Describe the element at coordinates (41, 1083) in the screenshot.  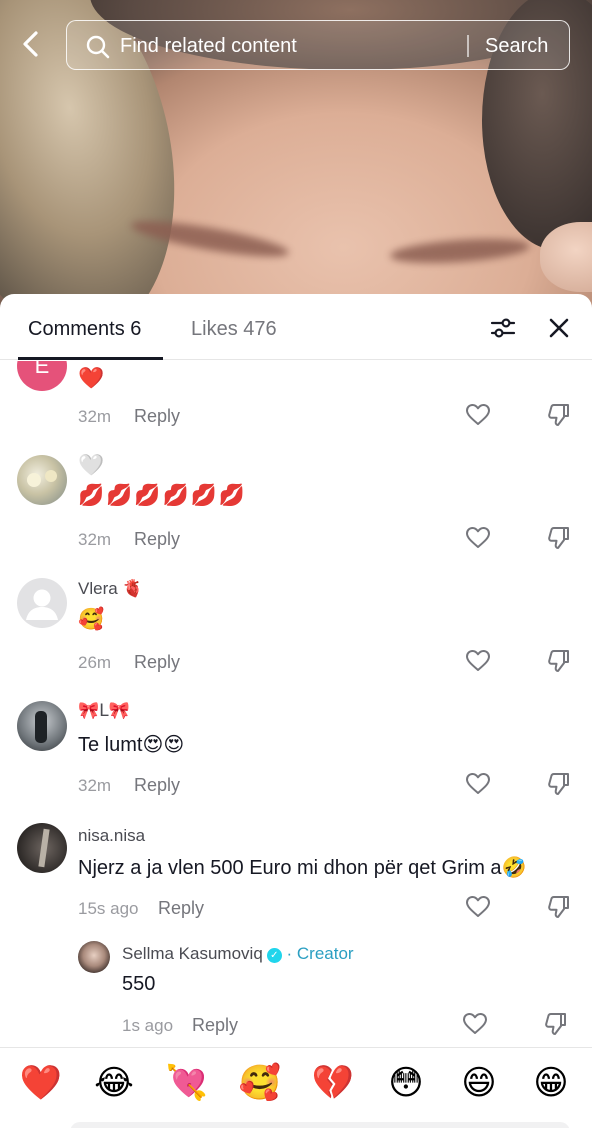
I see `emoji-red-heart: ❤️` at that location.